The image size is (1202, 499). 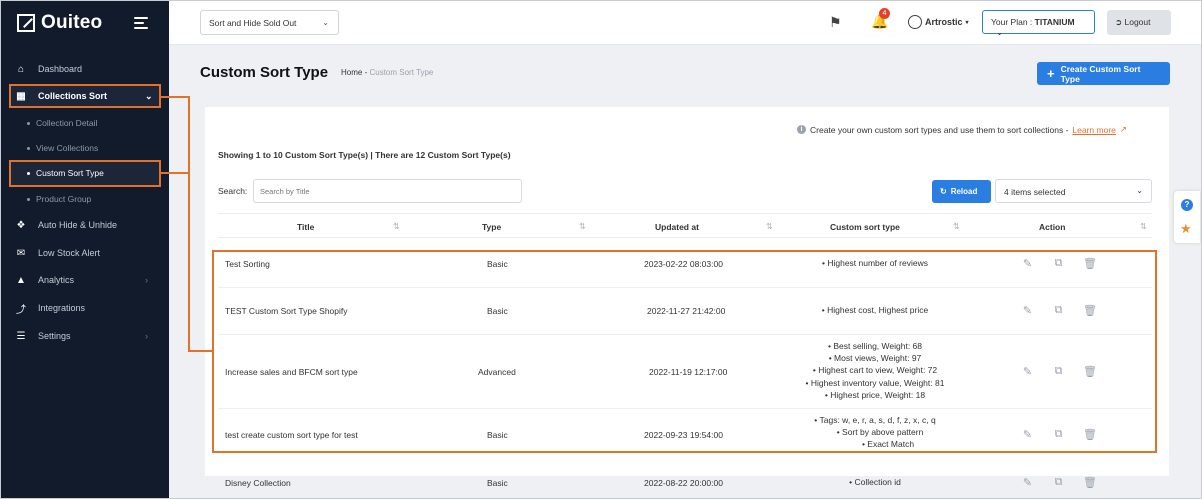 I want to click on sidebar-item-analytics: ▲ Analytics ›, so click(x=81, y=280).